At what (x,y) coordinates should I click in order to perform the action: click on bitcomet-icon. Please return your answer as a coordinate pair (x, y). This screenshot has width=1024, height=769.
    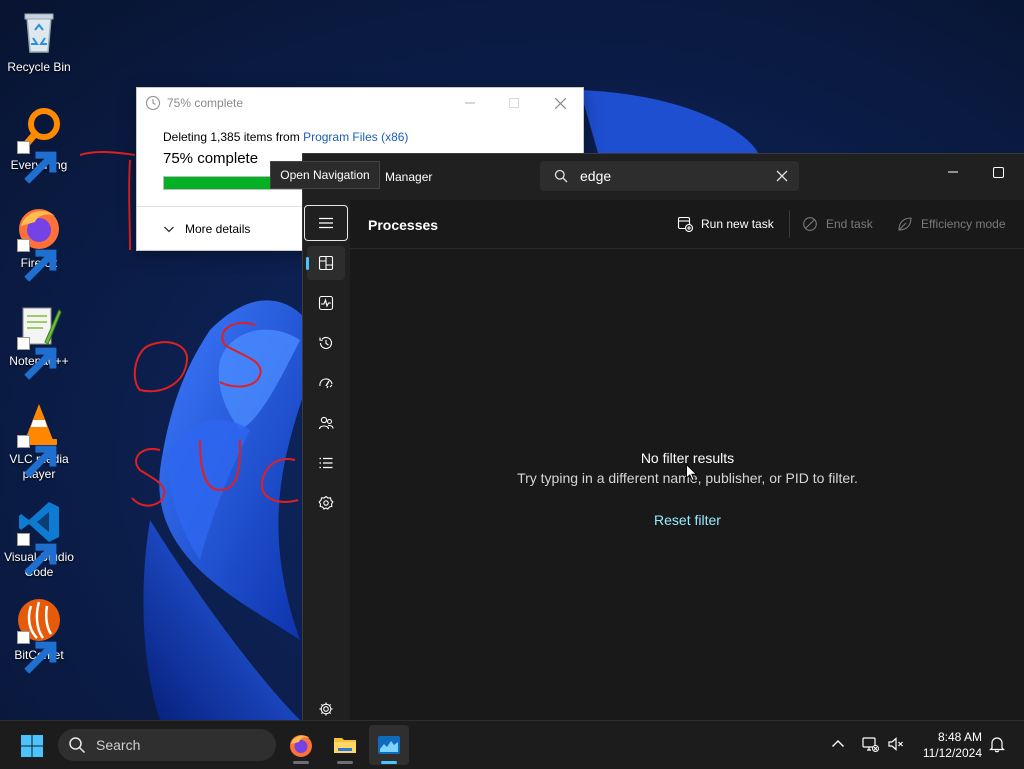
    Looking at the image, I should click on (39, 635).